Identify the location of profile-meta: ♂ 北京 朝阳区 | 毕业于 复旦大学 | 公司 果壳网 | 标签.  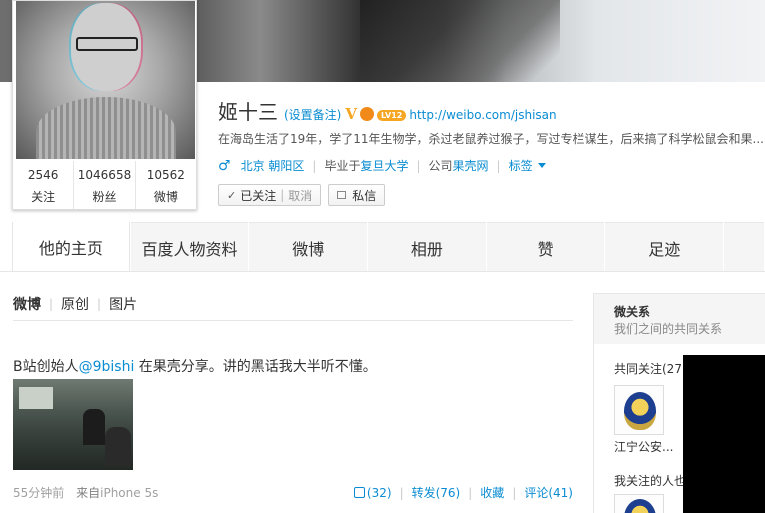
(382, 165).